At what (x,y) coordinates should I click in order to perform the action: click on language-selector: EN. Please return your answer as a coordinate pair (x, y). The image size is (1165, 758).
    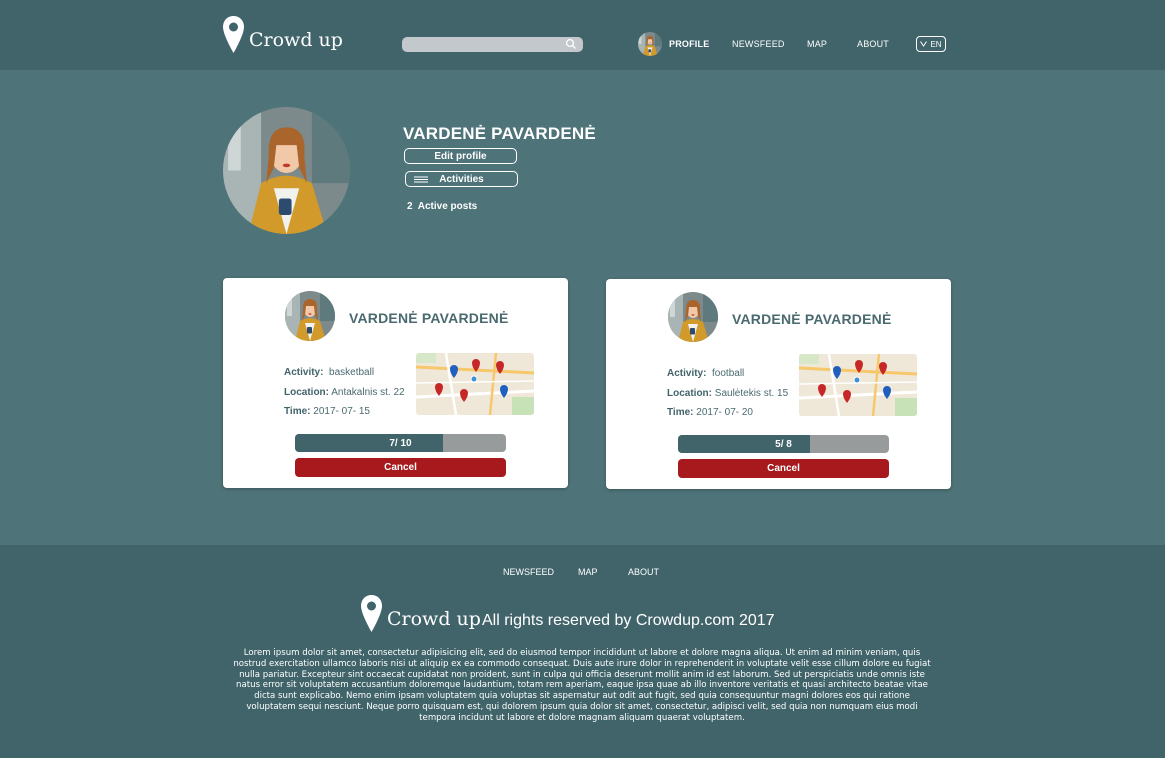
    Looking at the image, I should click on (931, 44).